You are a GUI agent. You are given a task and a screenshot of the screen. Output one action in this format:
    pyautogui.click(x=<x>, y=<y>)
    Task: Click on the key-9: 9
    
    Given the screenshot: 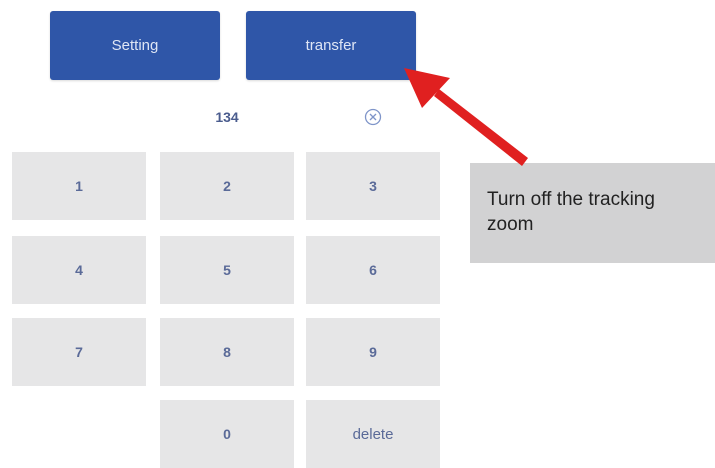 What is the action you would take?
    pyautogui.click(x=373, y=352)
    